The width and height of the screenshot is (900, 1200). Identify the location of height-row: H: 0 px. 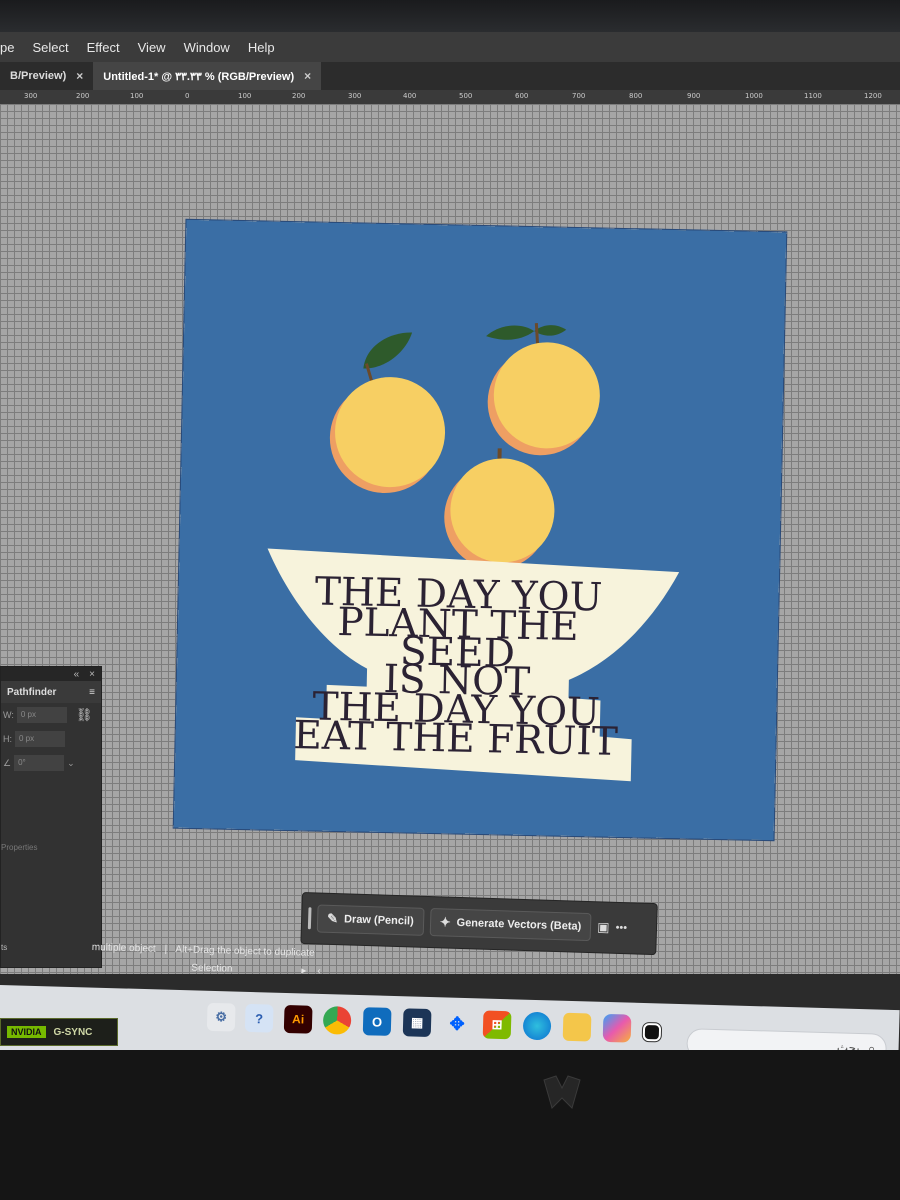
(51, 739).